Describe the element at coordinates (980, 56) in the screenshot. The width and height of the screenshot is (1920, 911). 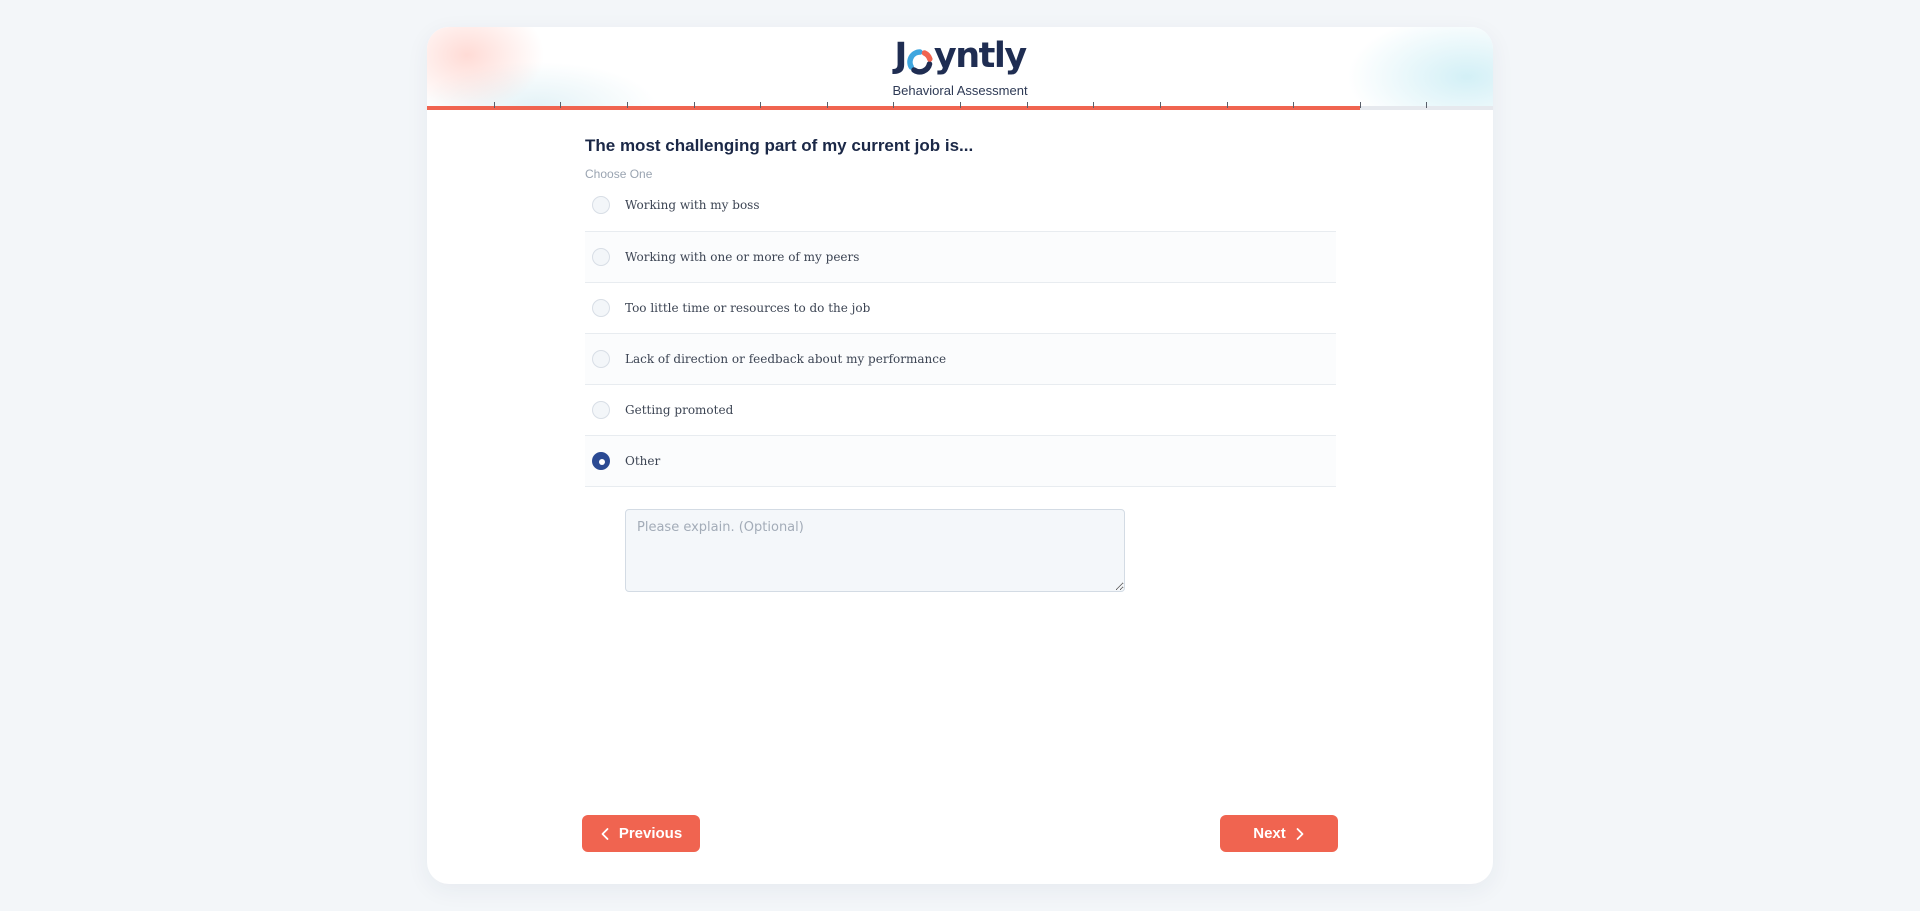
I see `logo-text-right: yntly` at that location.